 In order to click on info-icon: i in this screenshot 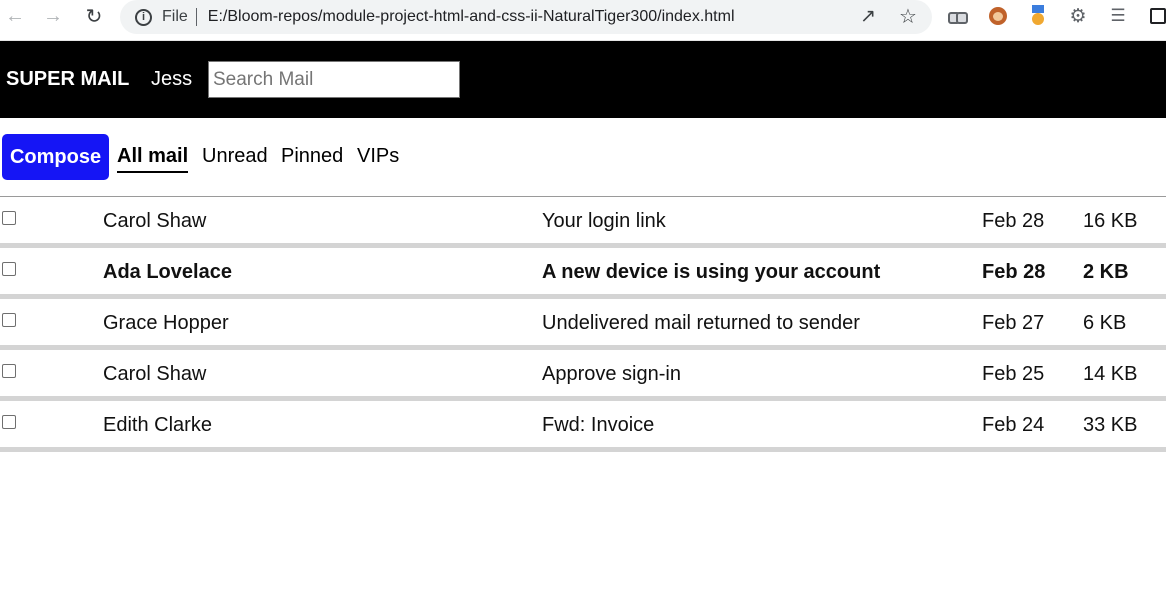, I will do `click(143, 17)`.